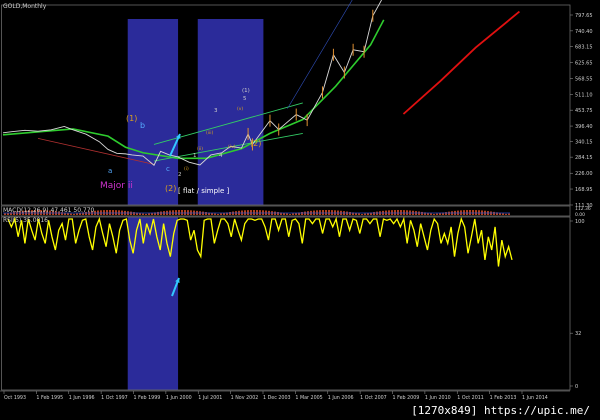 This screenshot has height=420, width=600. What do you see at coordinates (232, 147) in the screenshot?
I see `wave-small-label: (iv)` at bounding box center [232, 147].